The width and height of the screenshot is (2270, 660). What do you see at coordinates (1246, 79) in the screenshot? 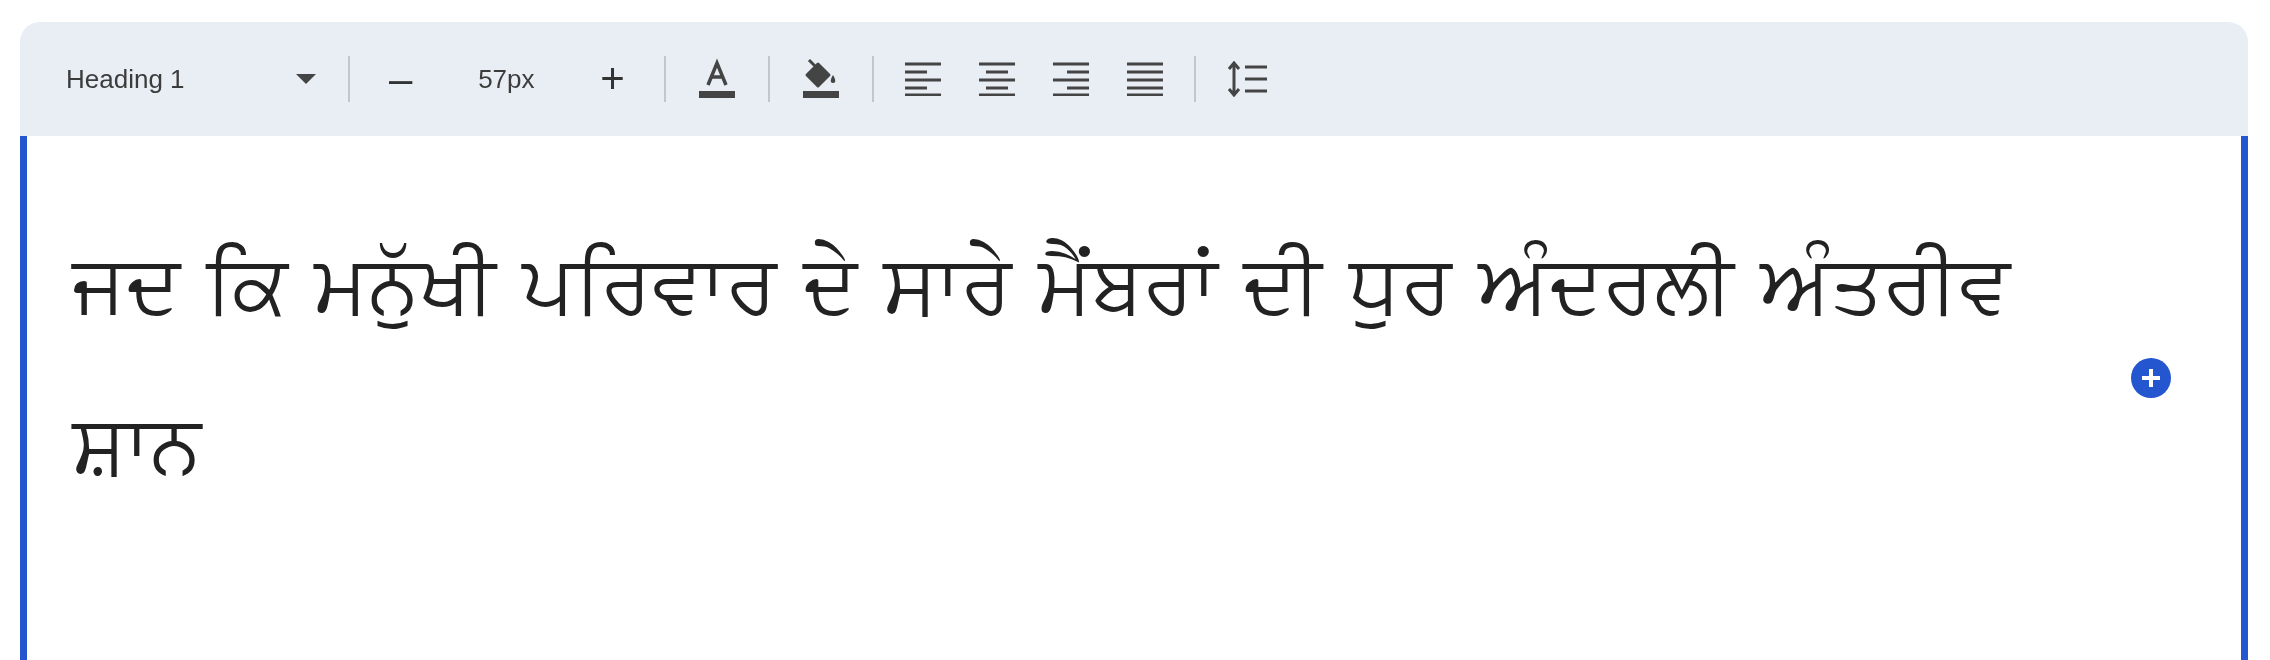
I see `line-spacing-icon` at bounding box center [1246, 79].